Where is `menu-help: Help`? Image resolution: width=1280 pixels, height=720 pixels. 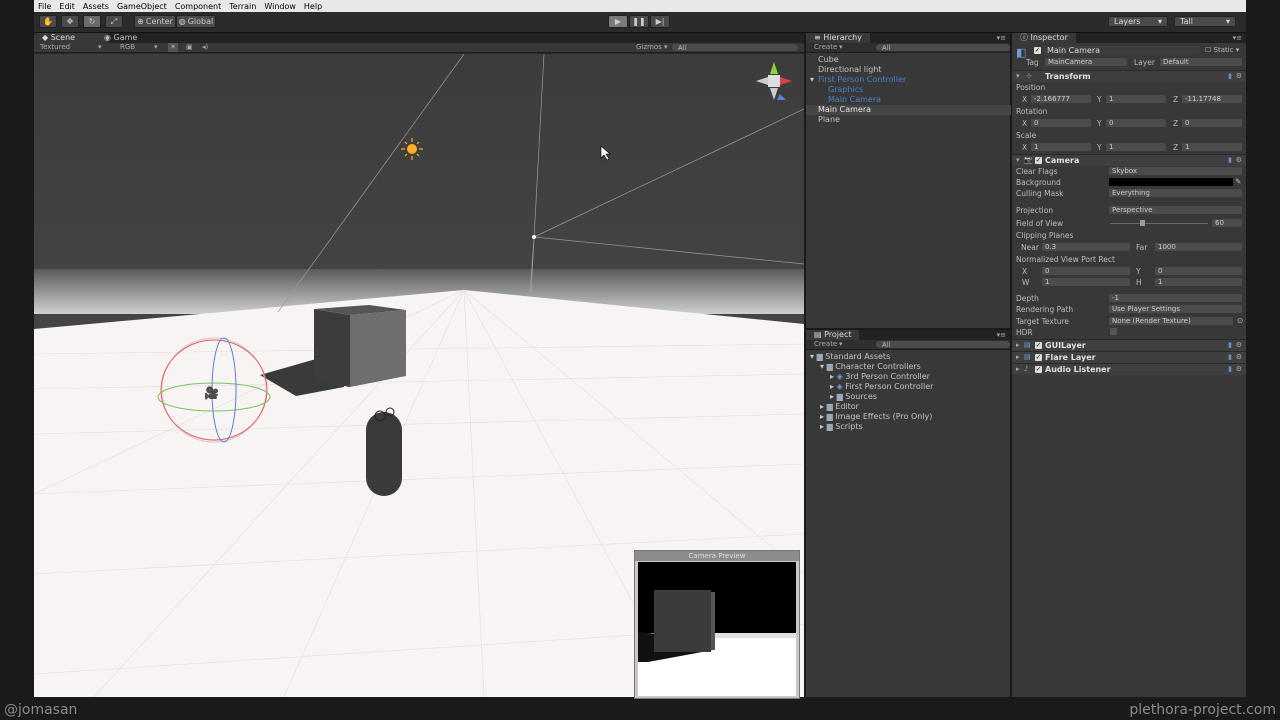 menu-help: Help is located at coordinates (313, 6).